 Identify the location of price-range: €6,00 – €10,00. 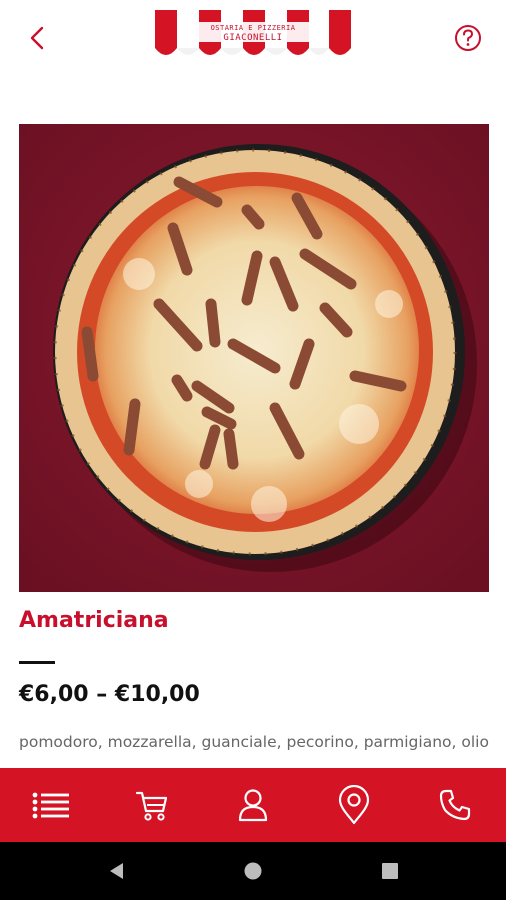
(109, 694).